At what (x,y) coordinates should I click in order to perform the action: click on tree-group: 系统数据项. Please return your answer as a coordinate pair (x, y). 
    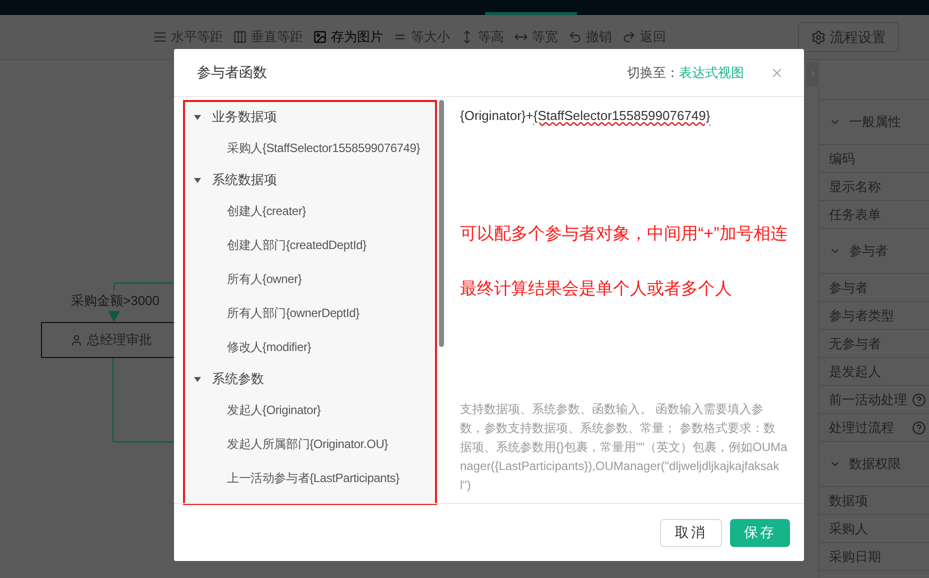
    Looking at the image, I should click on (310, 180).